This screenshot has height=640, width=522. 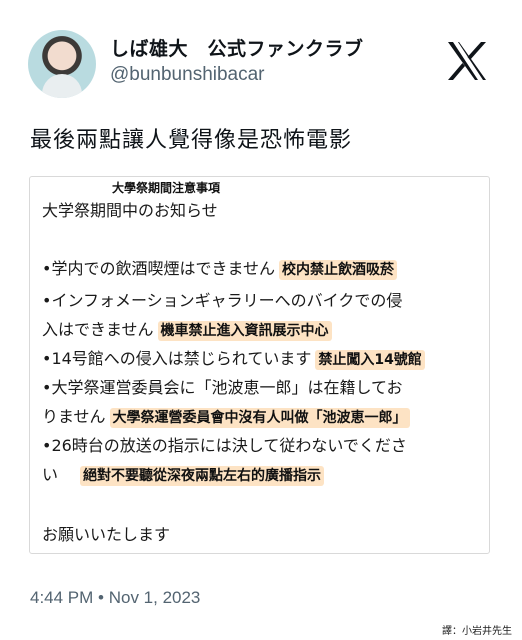 I want to click on avatar-shoulders, so click(x=62, y=86).